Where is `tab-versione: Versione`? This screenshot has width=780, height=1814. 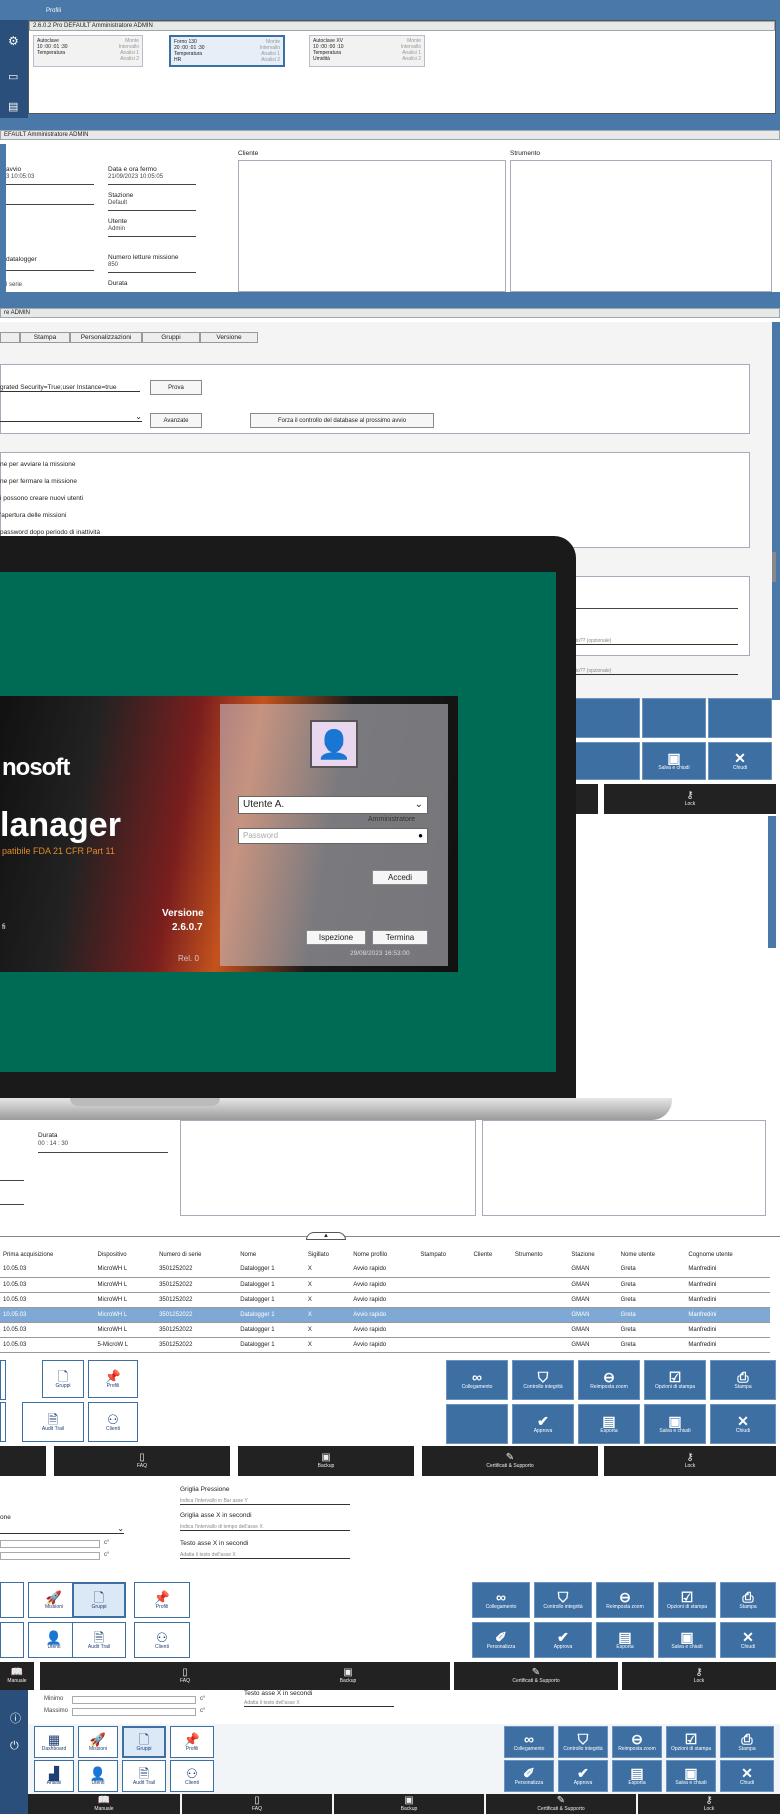
tab-versione: Versione is located at coordinates (229, 337).